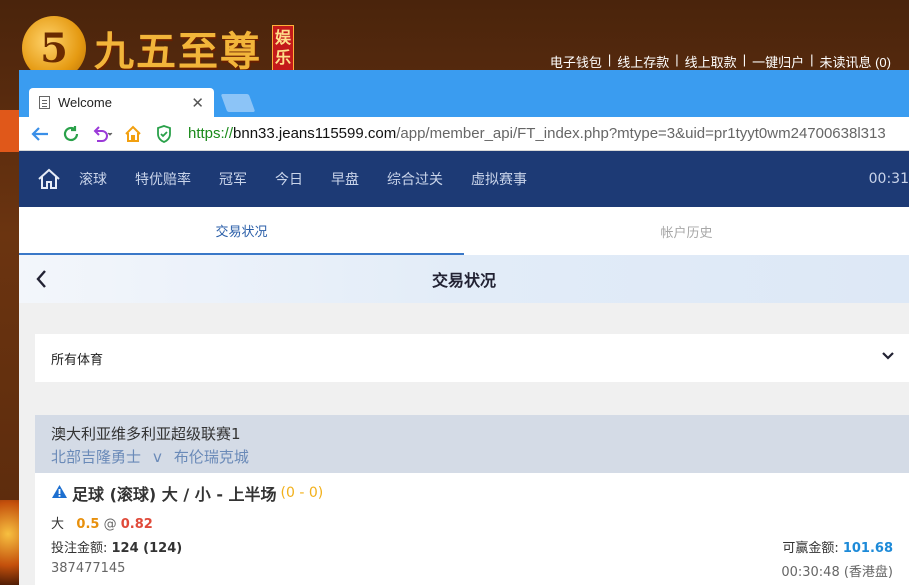 This screenshot has height=585, width=909. What do you see at coordinates (464, 77) in the screenshot?
I see `browser-titlebar` at bounding box center [464, 77].